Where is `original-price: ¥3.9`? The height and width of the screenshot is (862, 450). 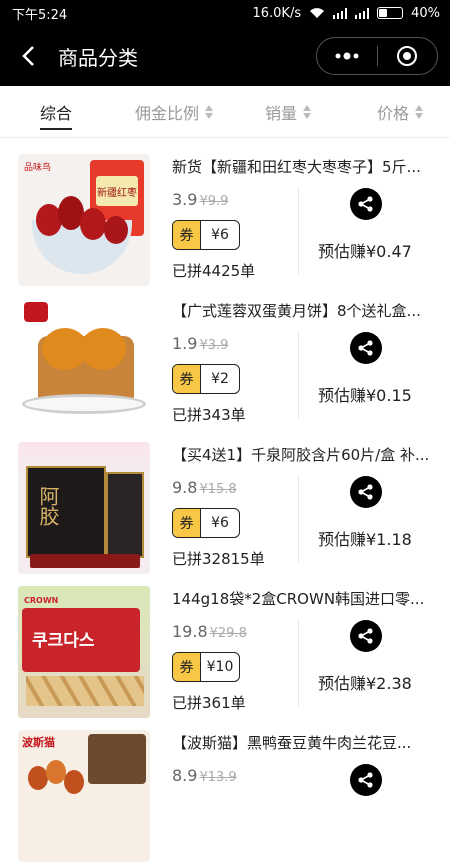 original-price: ¥3.9 is located at coordinates (214, 345).